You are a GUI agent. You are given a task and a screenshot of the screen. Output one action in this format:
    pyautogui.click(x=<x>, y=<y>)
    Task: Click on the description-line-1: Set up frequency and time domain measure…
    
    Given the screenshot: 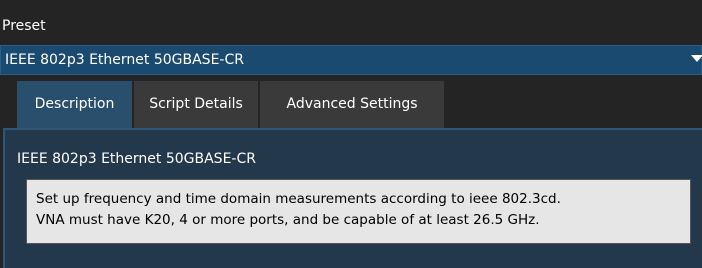 What is the action you would take?
    pyautogui.click(x=298, y=199)
    